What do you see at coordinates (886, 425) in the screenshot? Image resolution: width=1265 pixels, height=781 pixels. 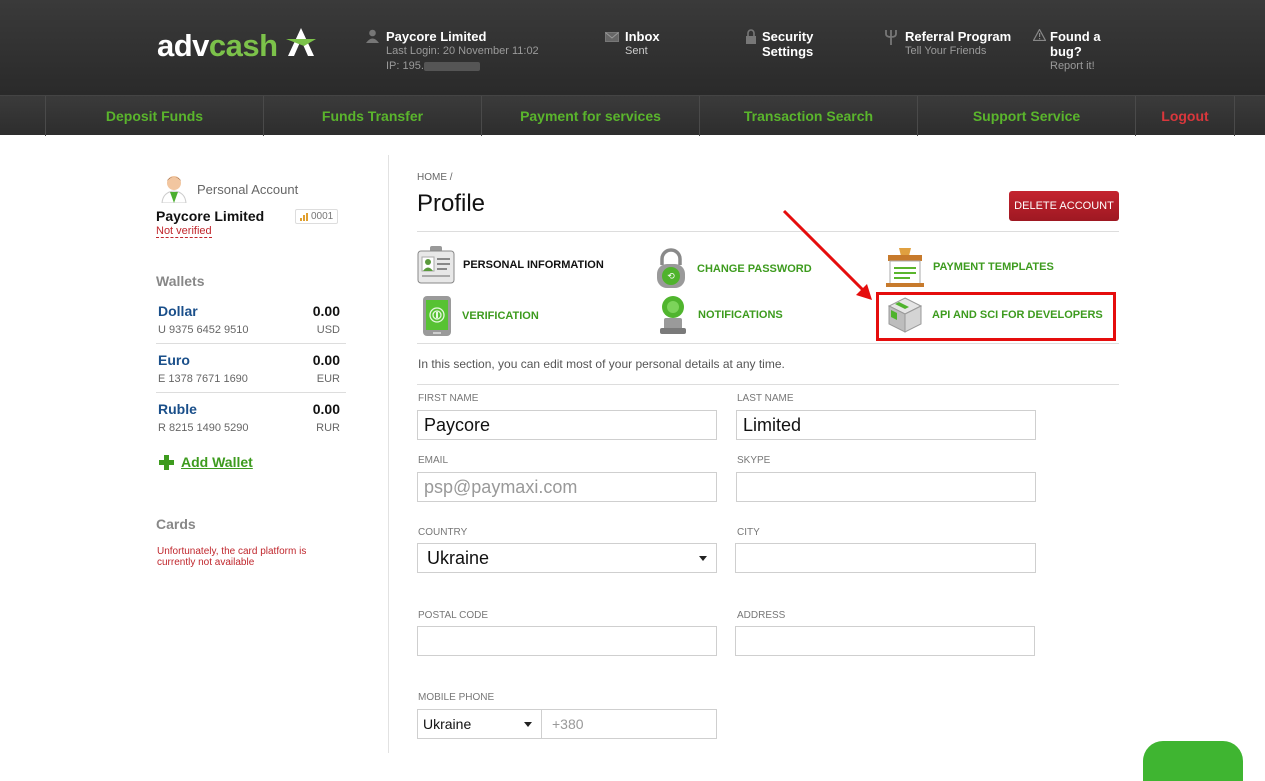 I see `last-name-field: Limited` at bounding box center [886, 425].